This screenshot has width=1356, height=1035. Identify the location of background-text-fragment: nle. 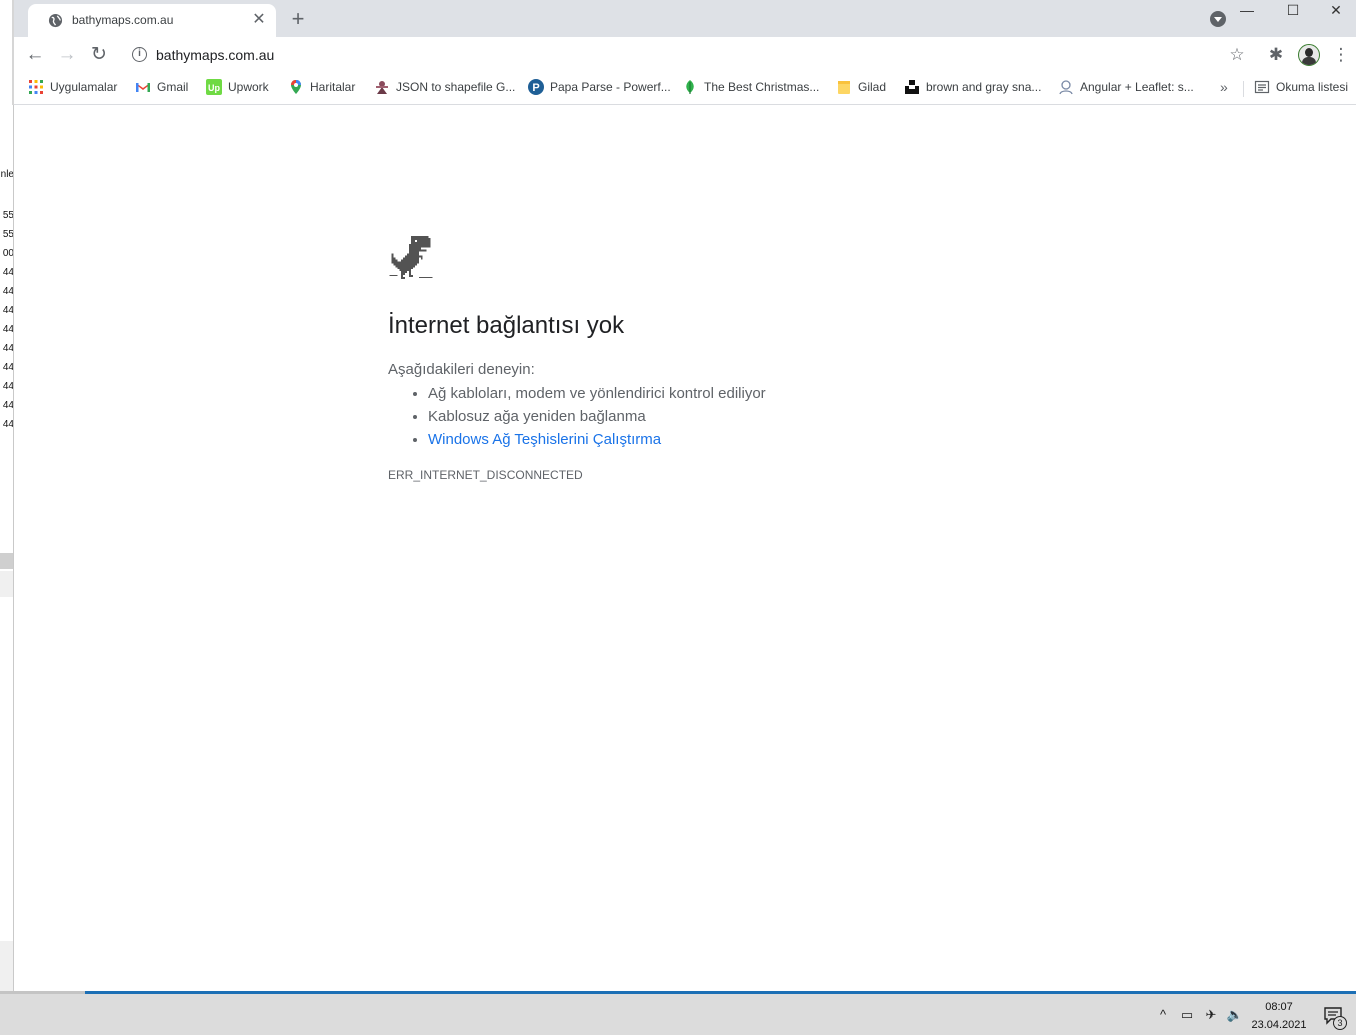
(7, 174).